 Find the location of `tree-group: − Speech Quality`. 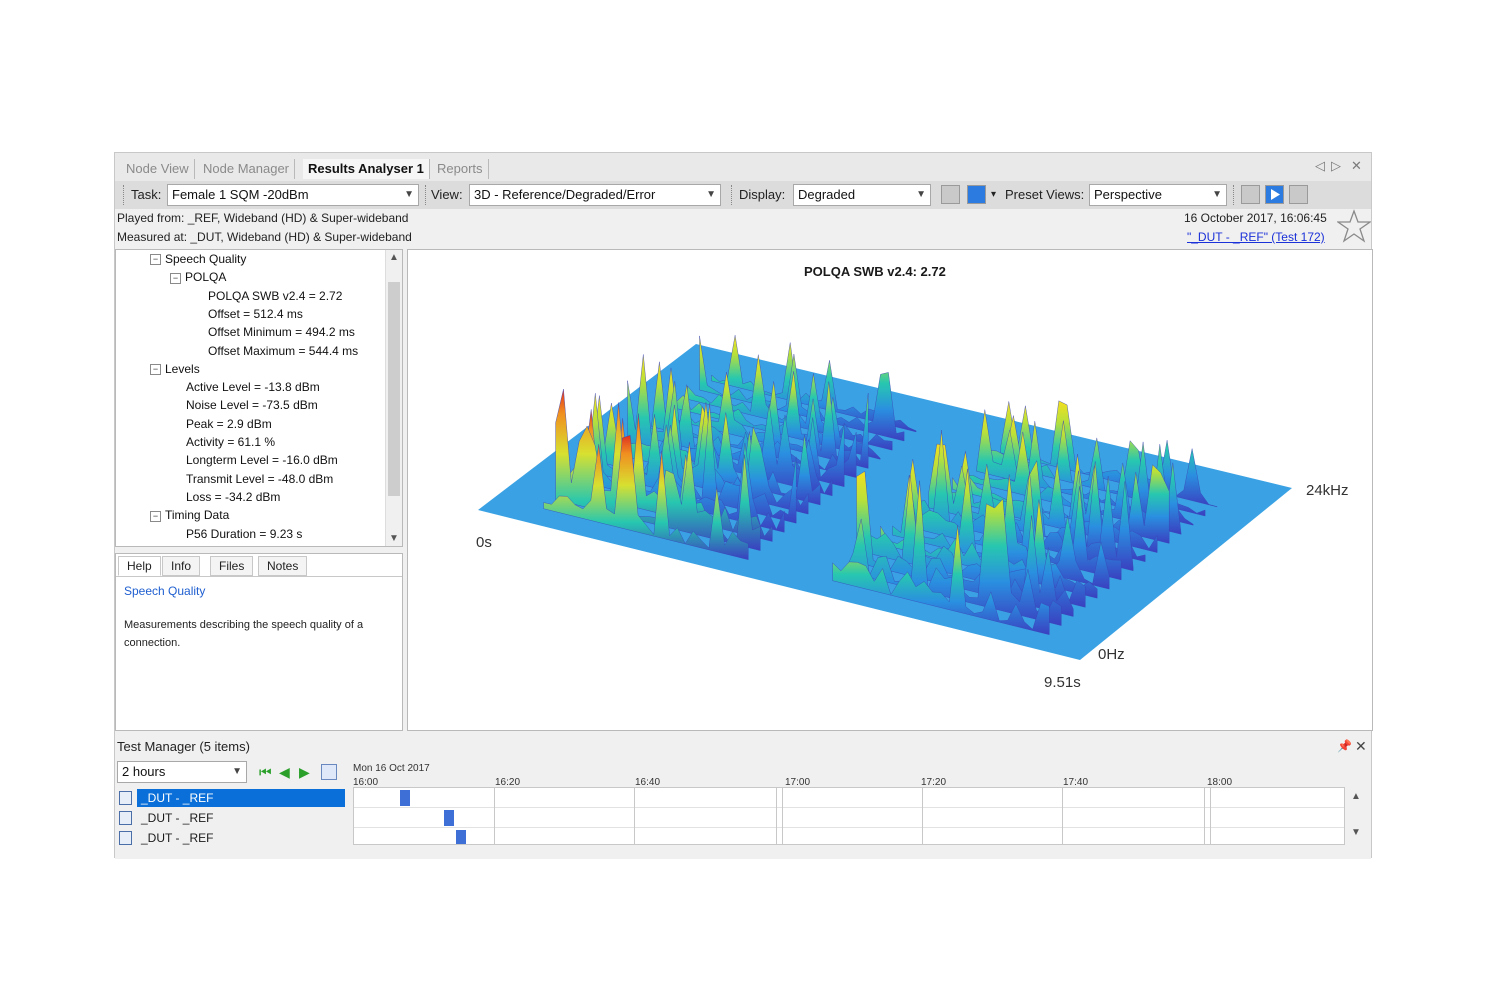

tree-group: − Speech Quality is located at coordinates (198, 259).